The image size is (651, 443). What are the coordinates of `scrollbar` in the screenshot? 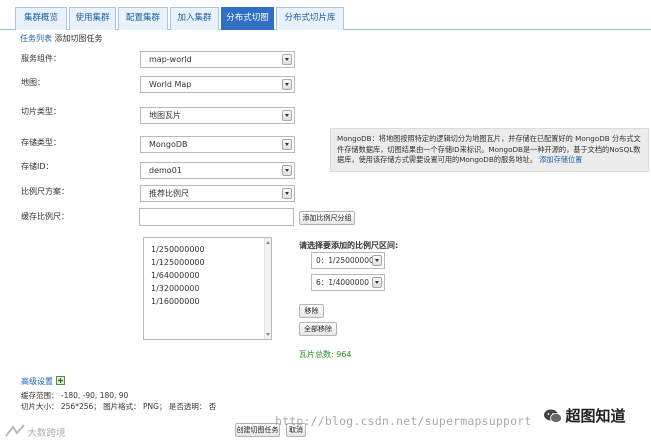 It's located at (267, 288).